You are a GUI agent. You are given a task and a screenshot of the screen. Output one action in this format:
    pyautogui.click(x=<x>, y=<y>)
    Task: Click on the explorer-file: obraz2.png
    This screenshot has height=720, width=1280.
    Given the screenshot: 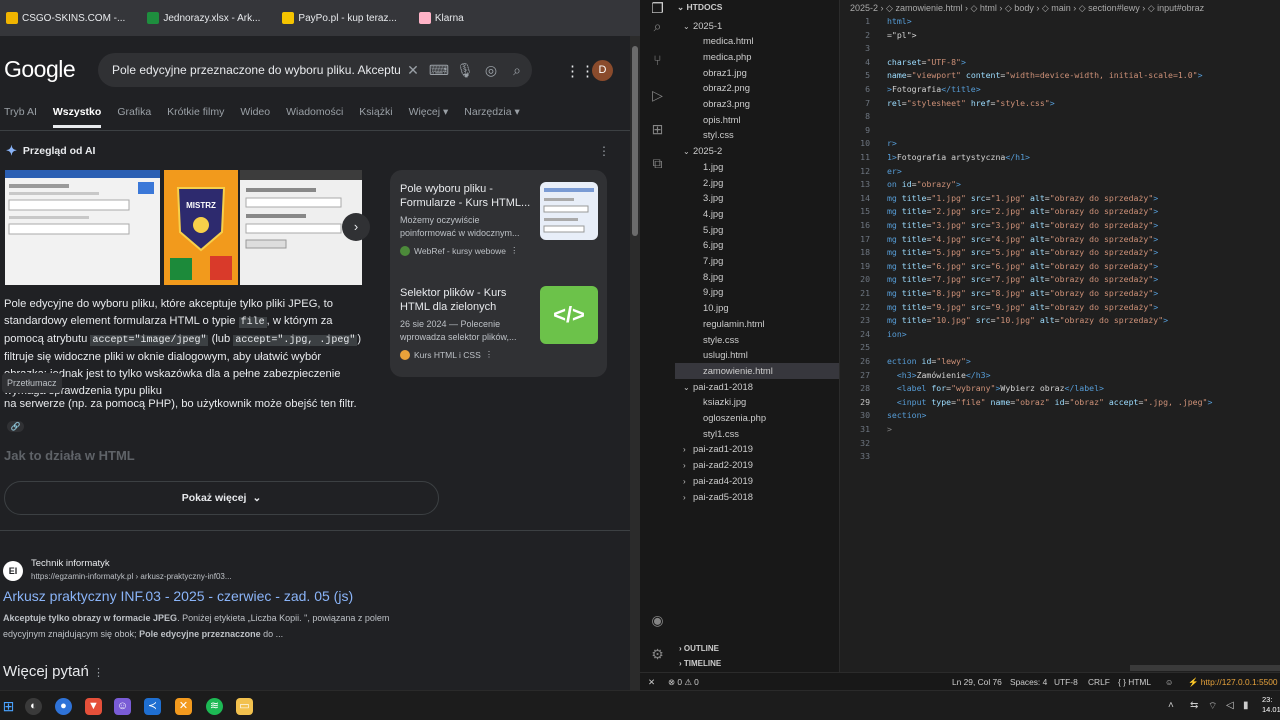 What is the action you would take?
    pyautogui.click(x=757, y=88)
    